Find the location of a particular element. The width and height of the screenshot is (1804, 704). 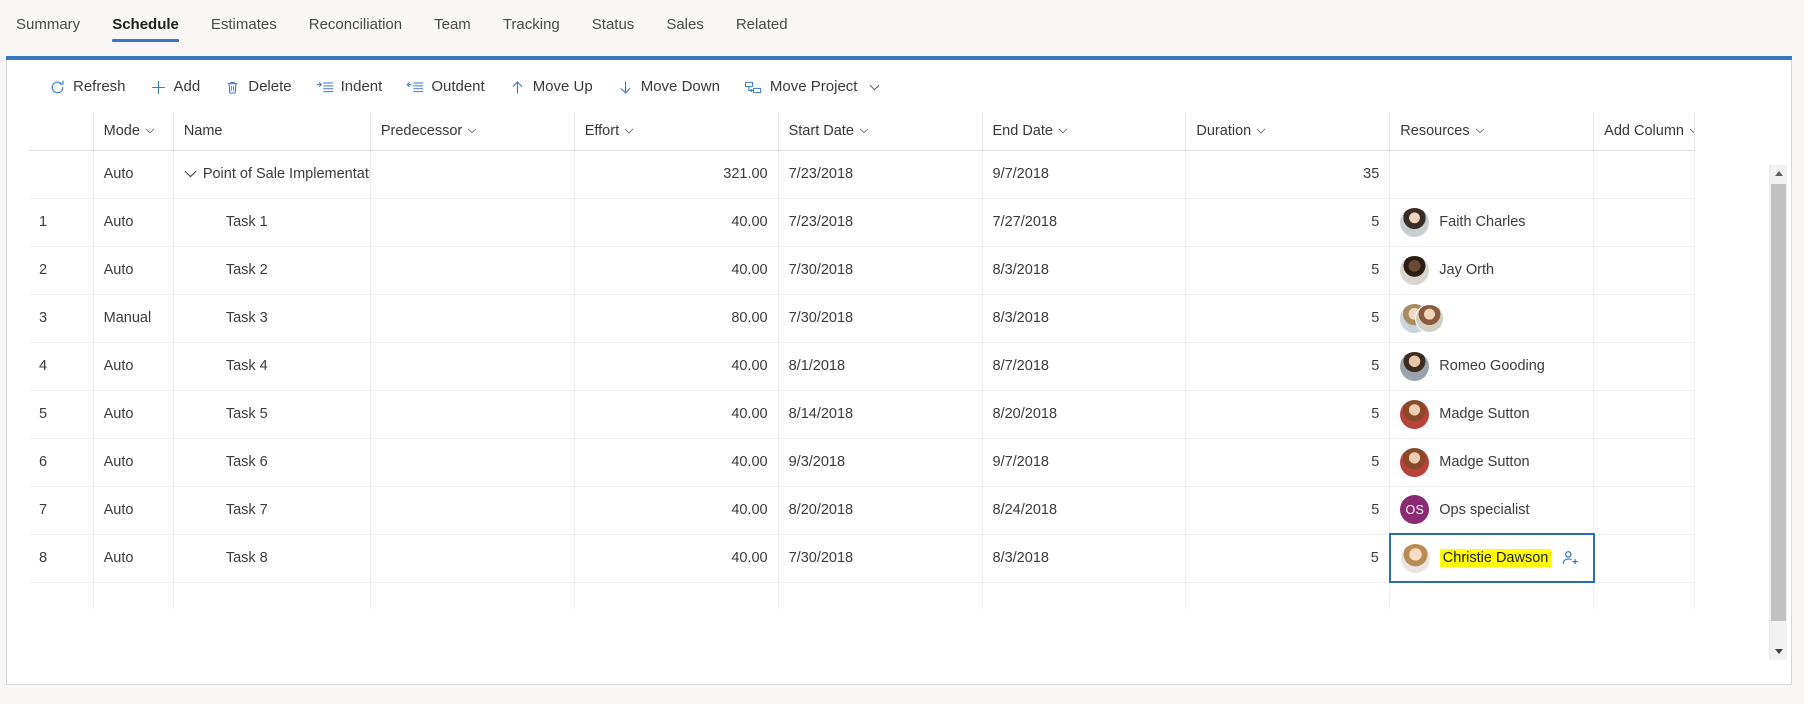

tab-team: Team is located at coordinates (452, 18).